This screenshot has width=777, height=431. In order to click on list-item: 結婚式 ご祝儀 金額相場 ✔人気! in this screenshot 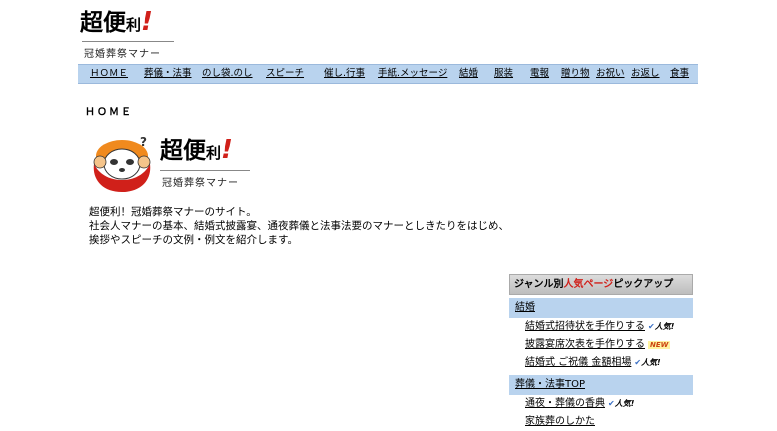, I will do `click(601, 363)`.